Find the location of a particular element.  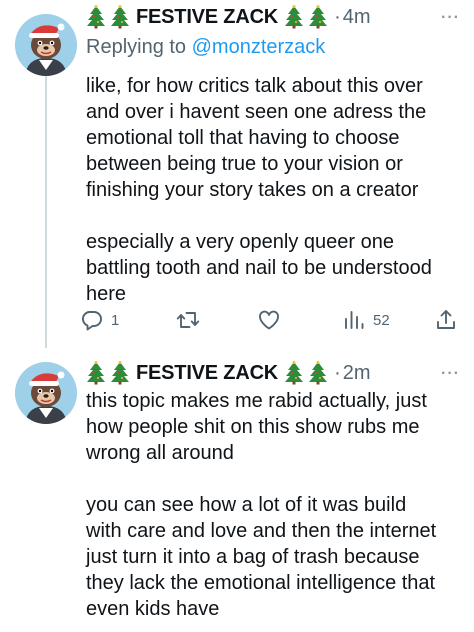

heart-icon is located at coordinates (269, 320).